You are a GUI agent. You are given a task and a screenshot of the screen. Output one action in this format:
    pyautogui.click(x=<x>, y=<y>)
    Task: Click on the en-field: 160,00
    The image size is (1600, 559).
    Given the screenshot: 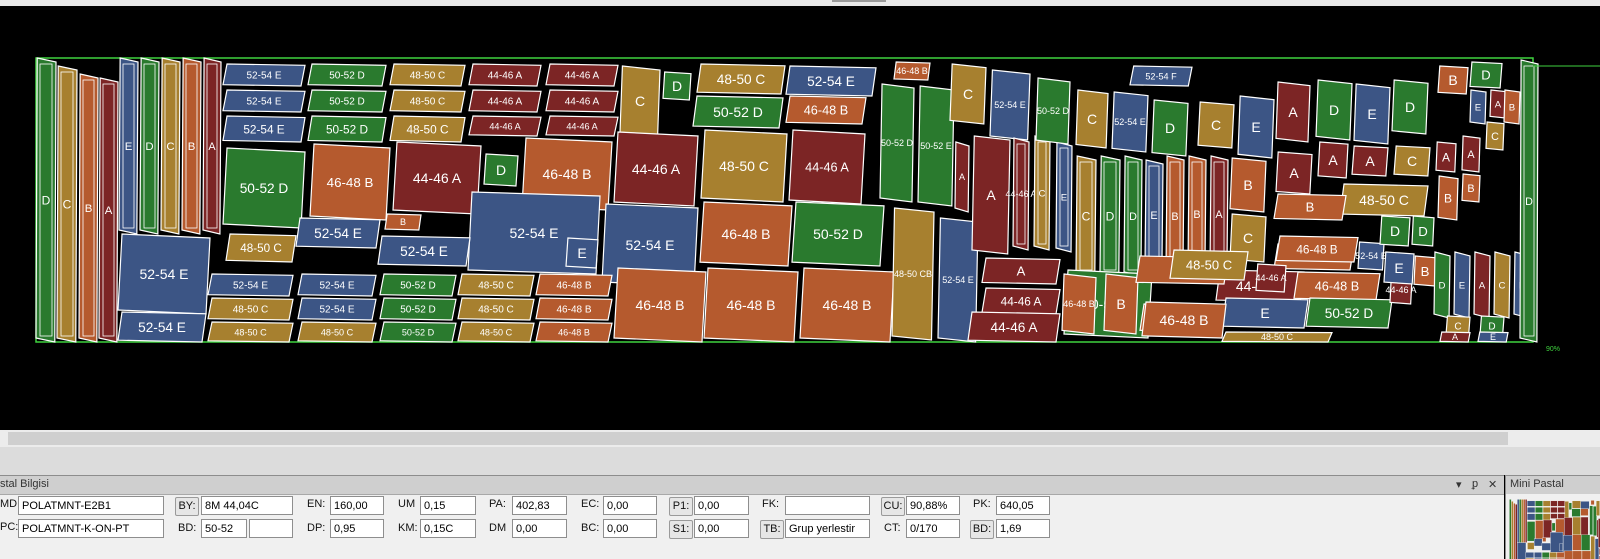 What is the action you would take?
    pyautogui.click(x=357, y=505)
    